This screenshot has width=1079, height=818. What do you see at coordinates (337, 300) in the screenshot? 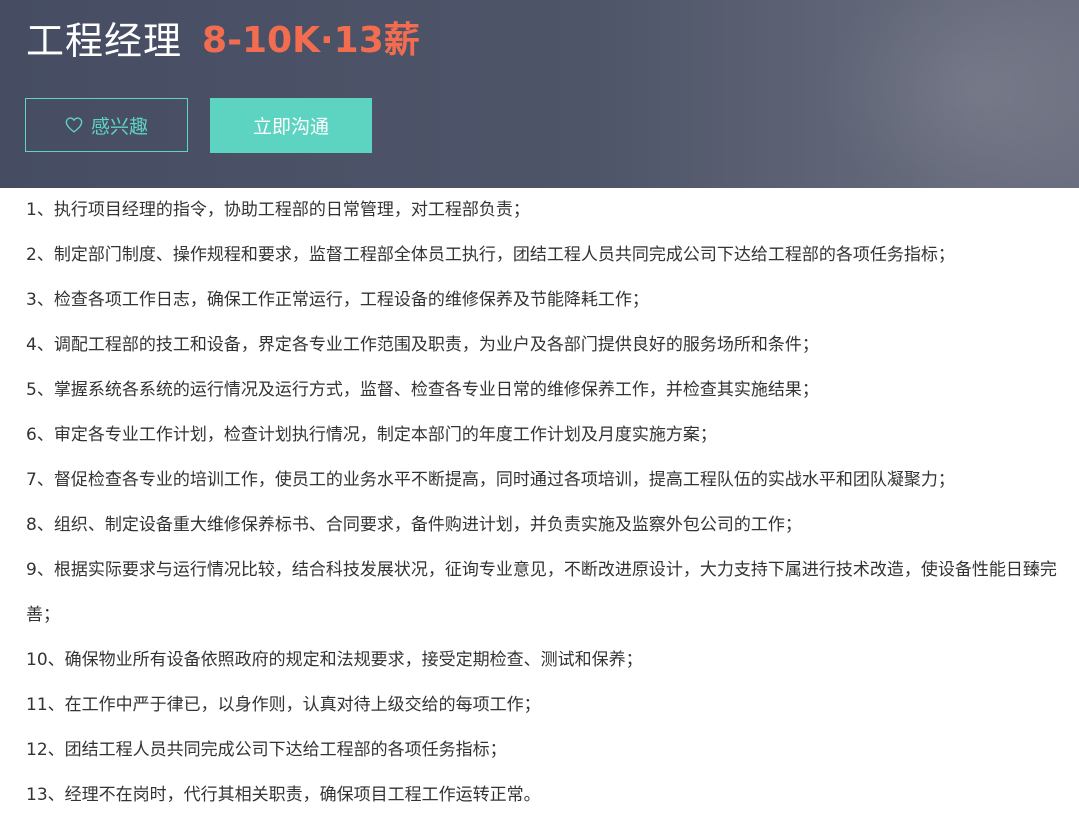
I see `duty-item: 3、检查各项工作日志，确保工作正常运行，工程设备的维修保养及节能降耗工作；` at bounding box center [337, 300].